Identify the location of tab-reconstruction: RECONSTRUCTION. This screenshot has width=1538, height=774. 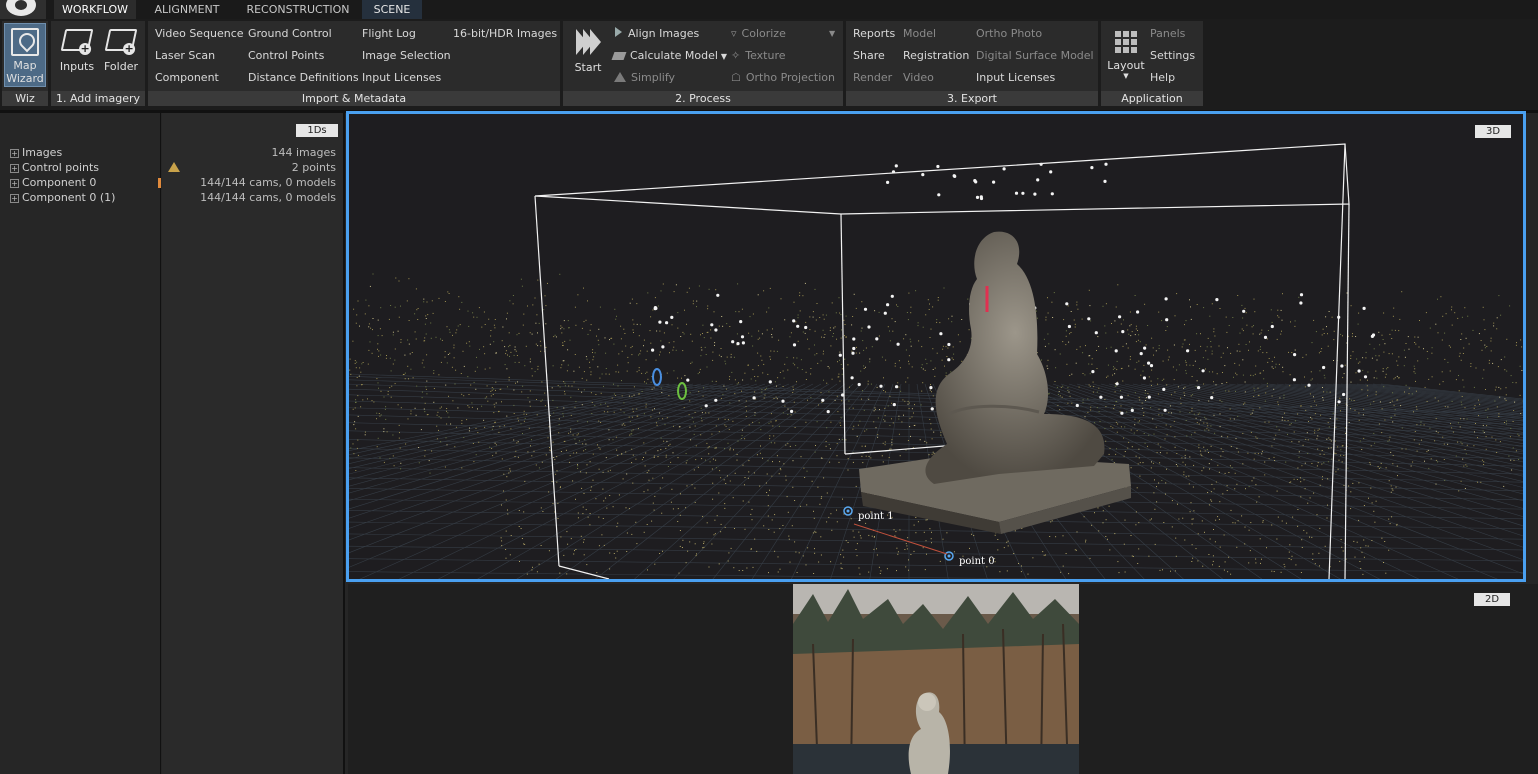
(298, 9).